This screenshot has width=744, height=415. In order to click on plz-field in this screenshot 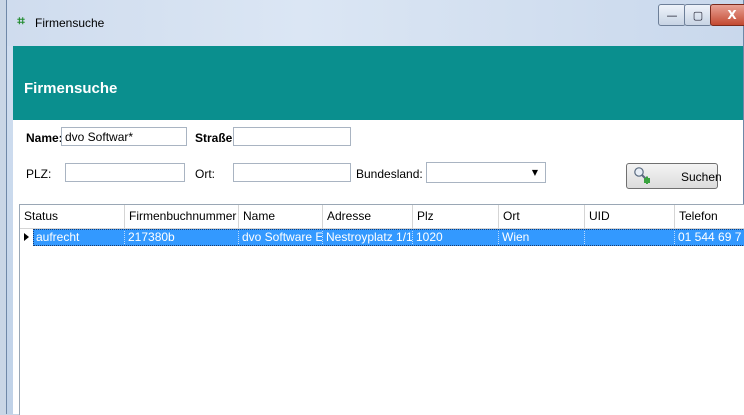, I will do `click(125, 172)`.